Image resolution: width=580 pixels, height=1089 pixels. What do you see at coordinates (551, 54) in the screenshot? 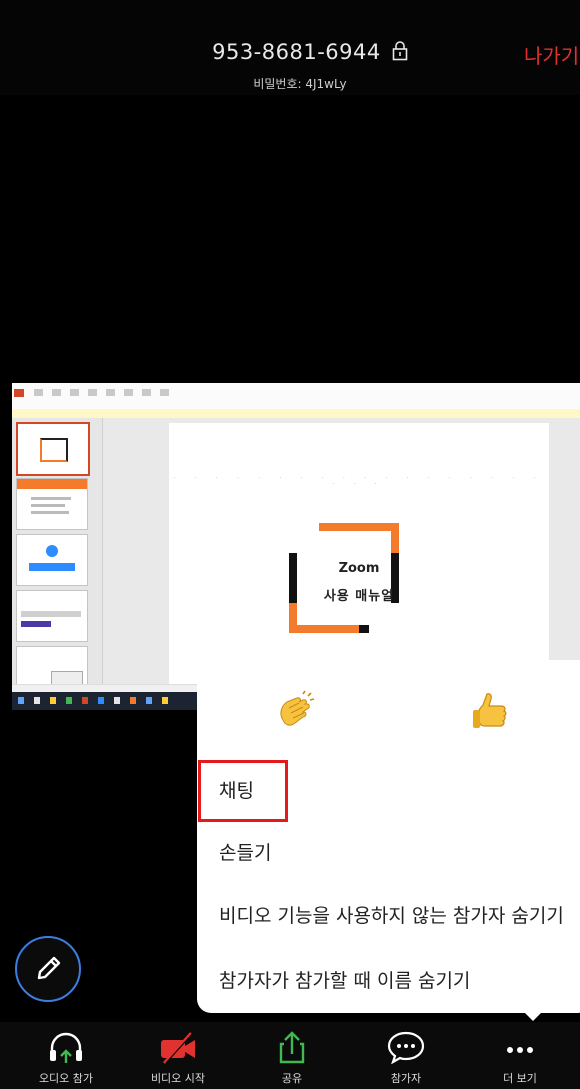
I see `leave-button: 나가기` at bounding box center [551, 54].